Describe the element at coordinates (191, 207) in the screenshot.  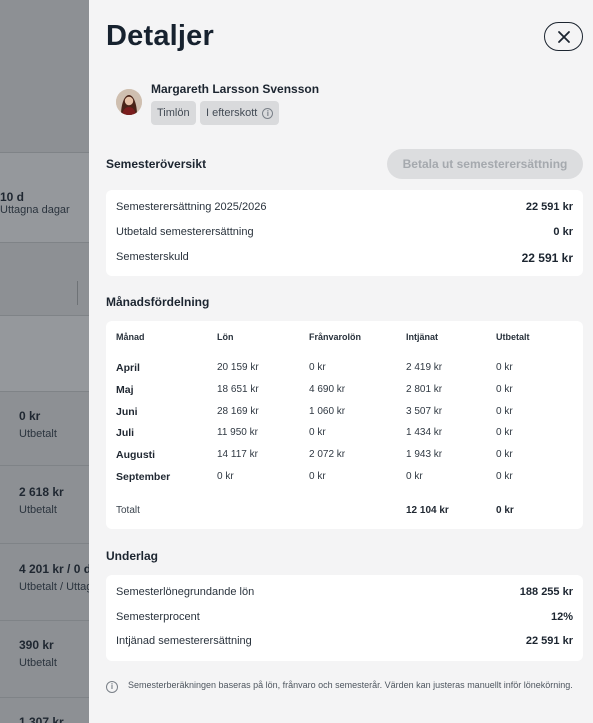
I see `row-label: Semesterersättning 2025/2026` at that location.